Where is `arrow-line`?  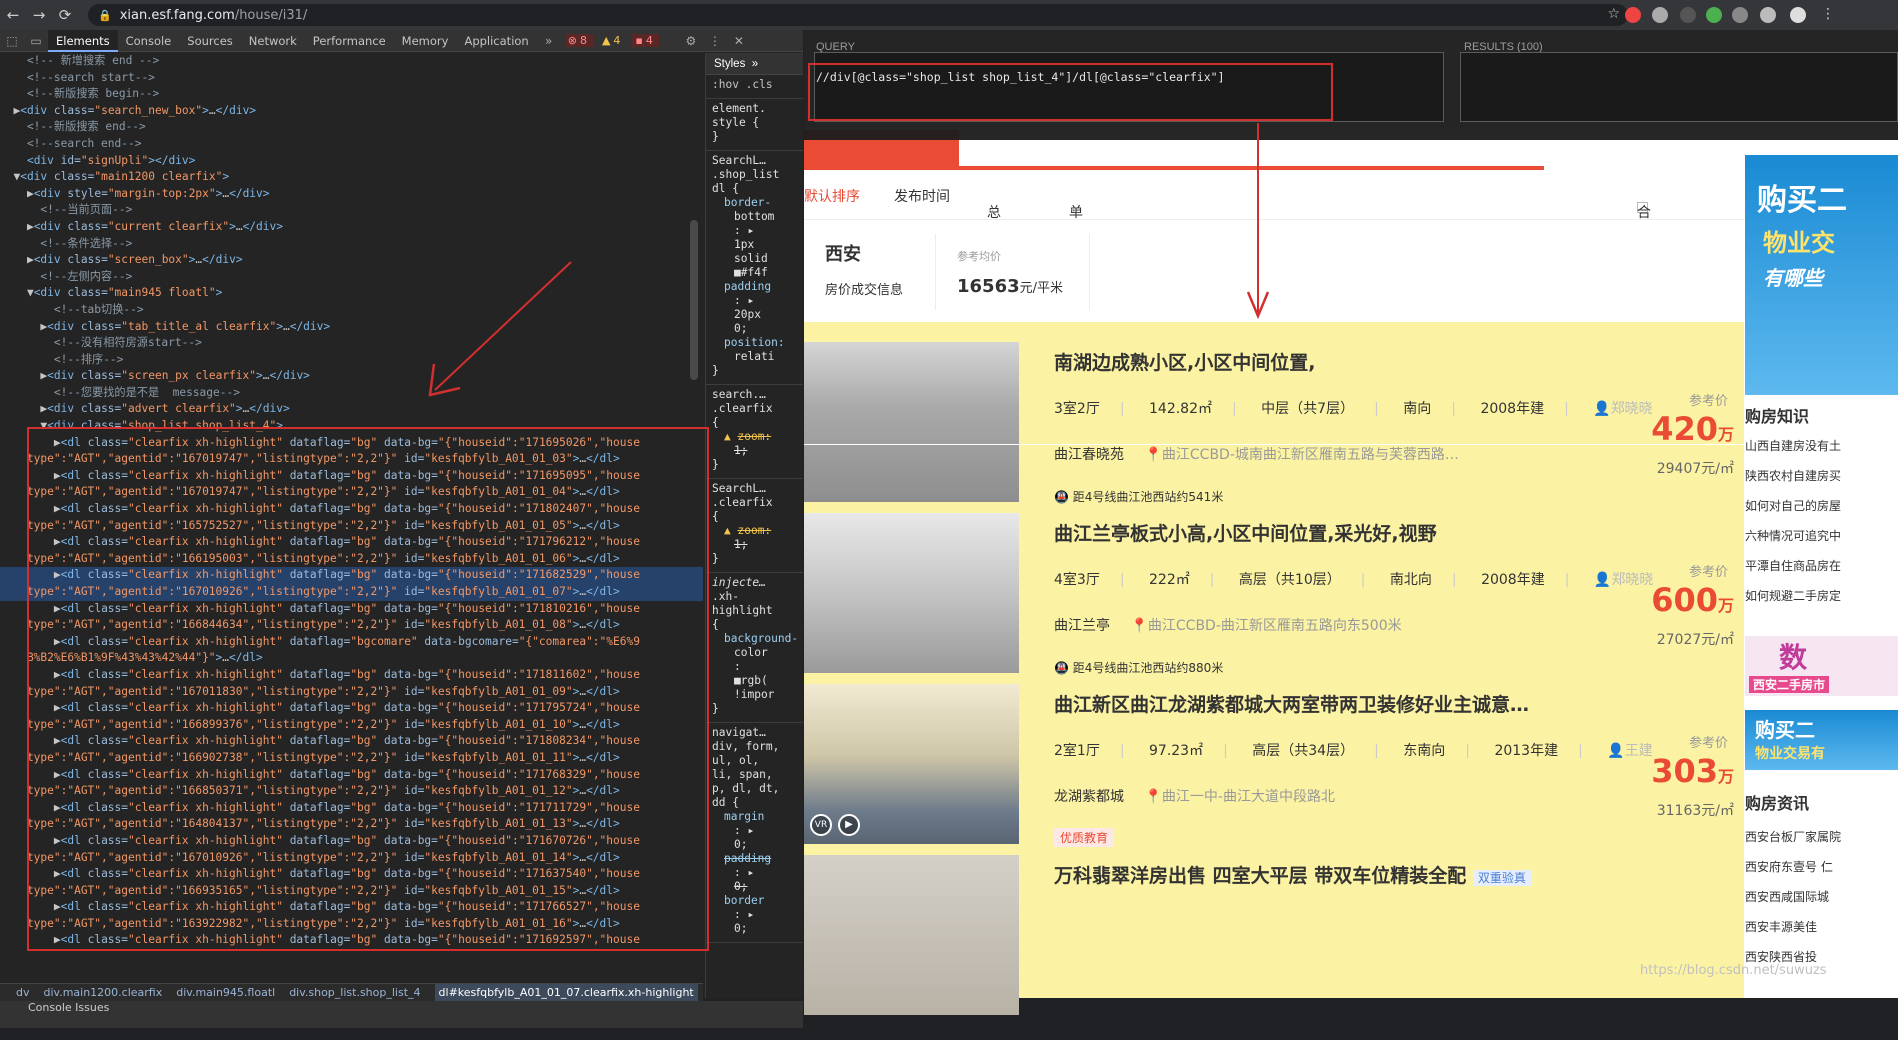
arrow-line is located at coordinates (503, 326).